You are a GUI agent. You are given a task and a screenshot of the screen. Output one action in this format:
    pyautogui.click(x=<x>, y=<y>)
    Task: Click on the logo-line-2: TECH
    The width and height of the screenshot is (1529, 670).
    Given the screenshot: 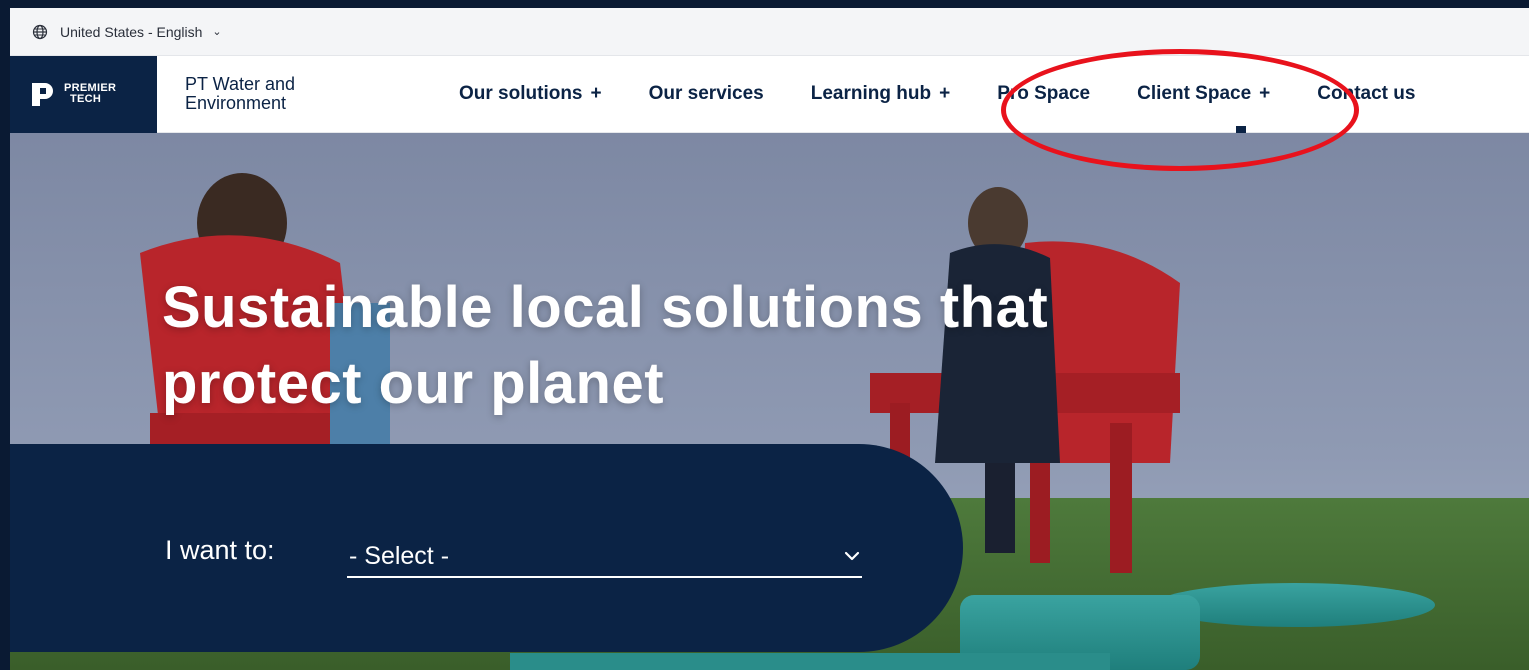 What is the action you would take?
    pyautogui.click(x=86, y=99)
    